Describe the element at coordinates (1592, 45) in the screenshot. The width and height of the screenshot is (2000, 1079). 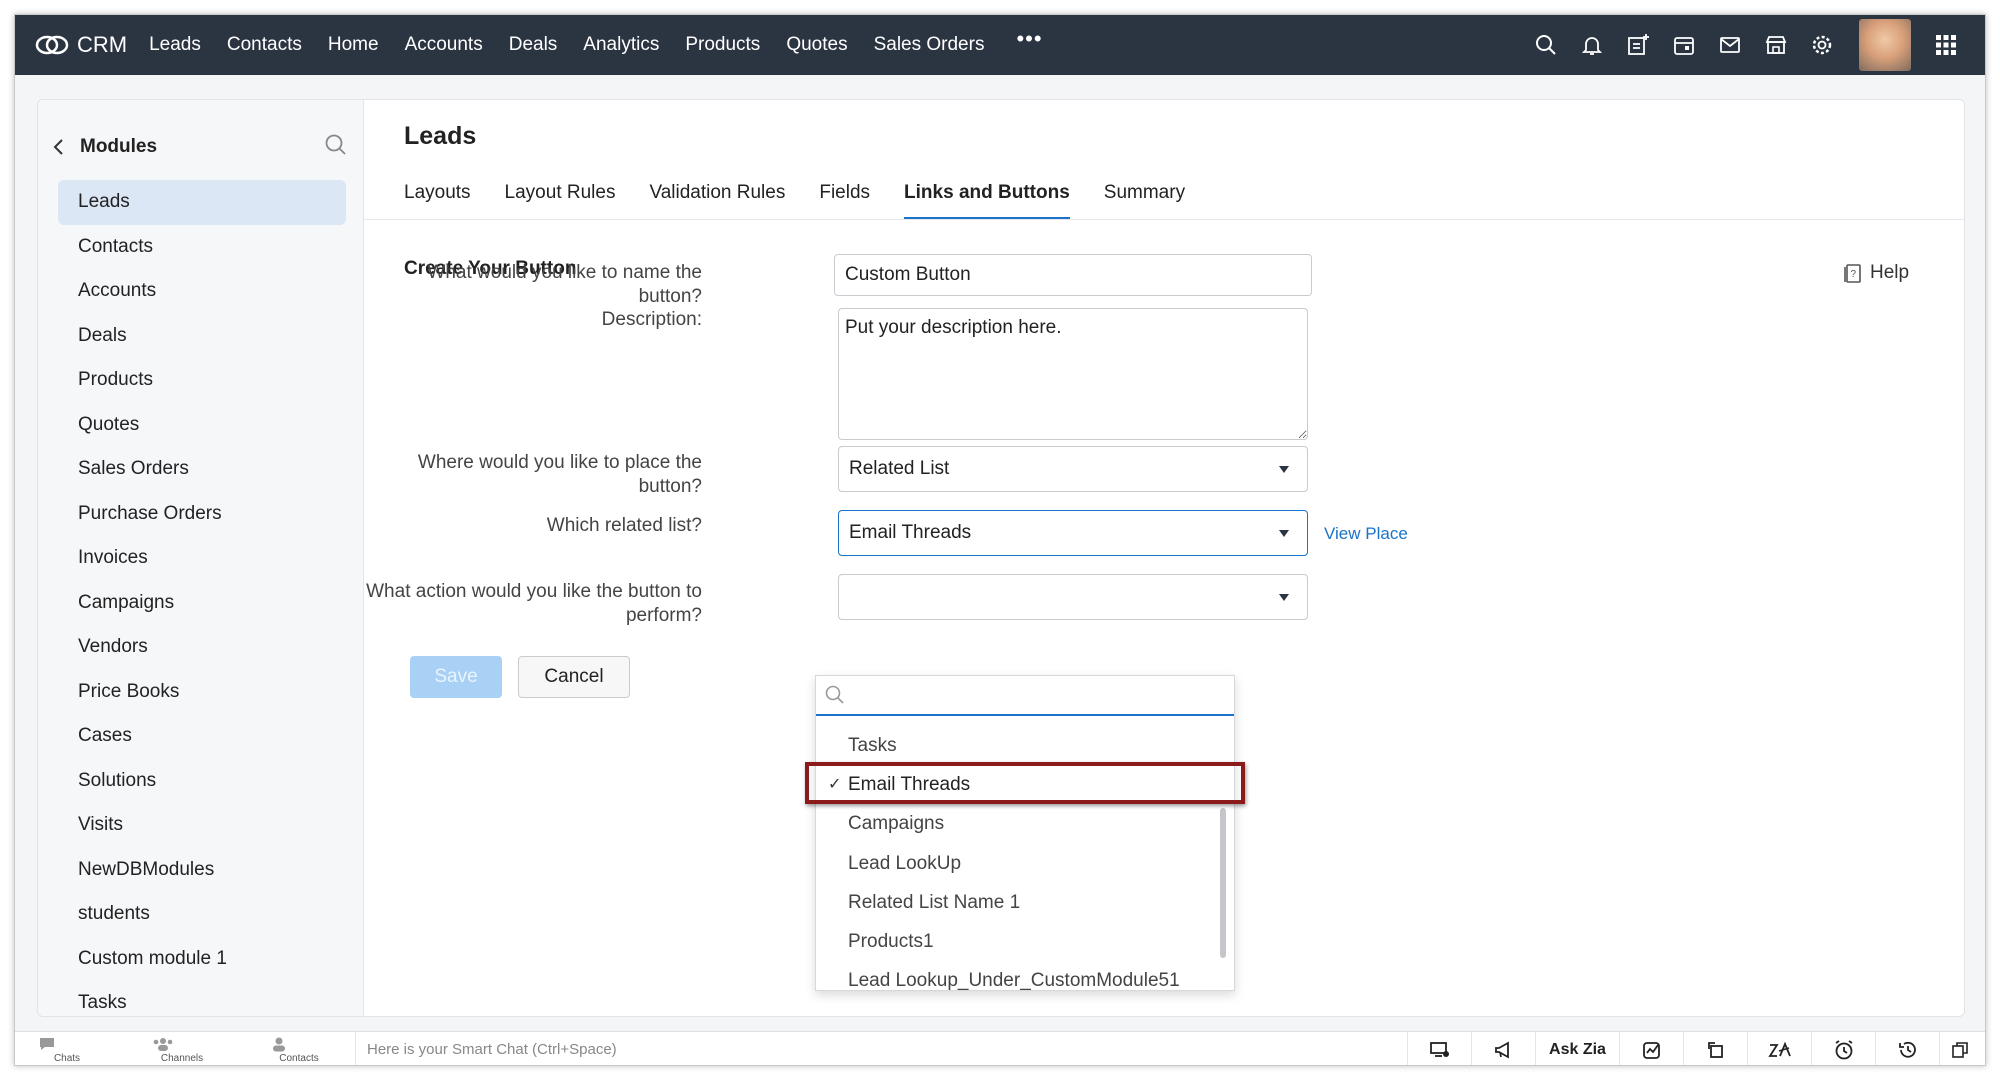
I see `bell-icon` at that location.